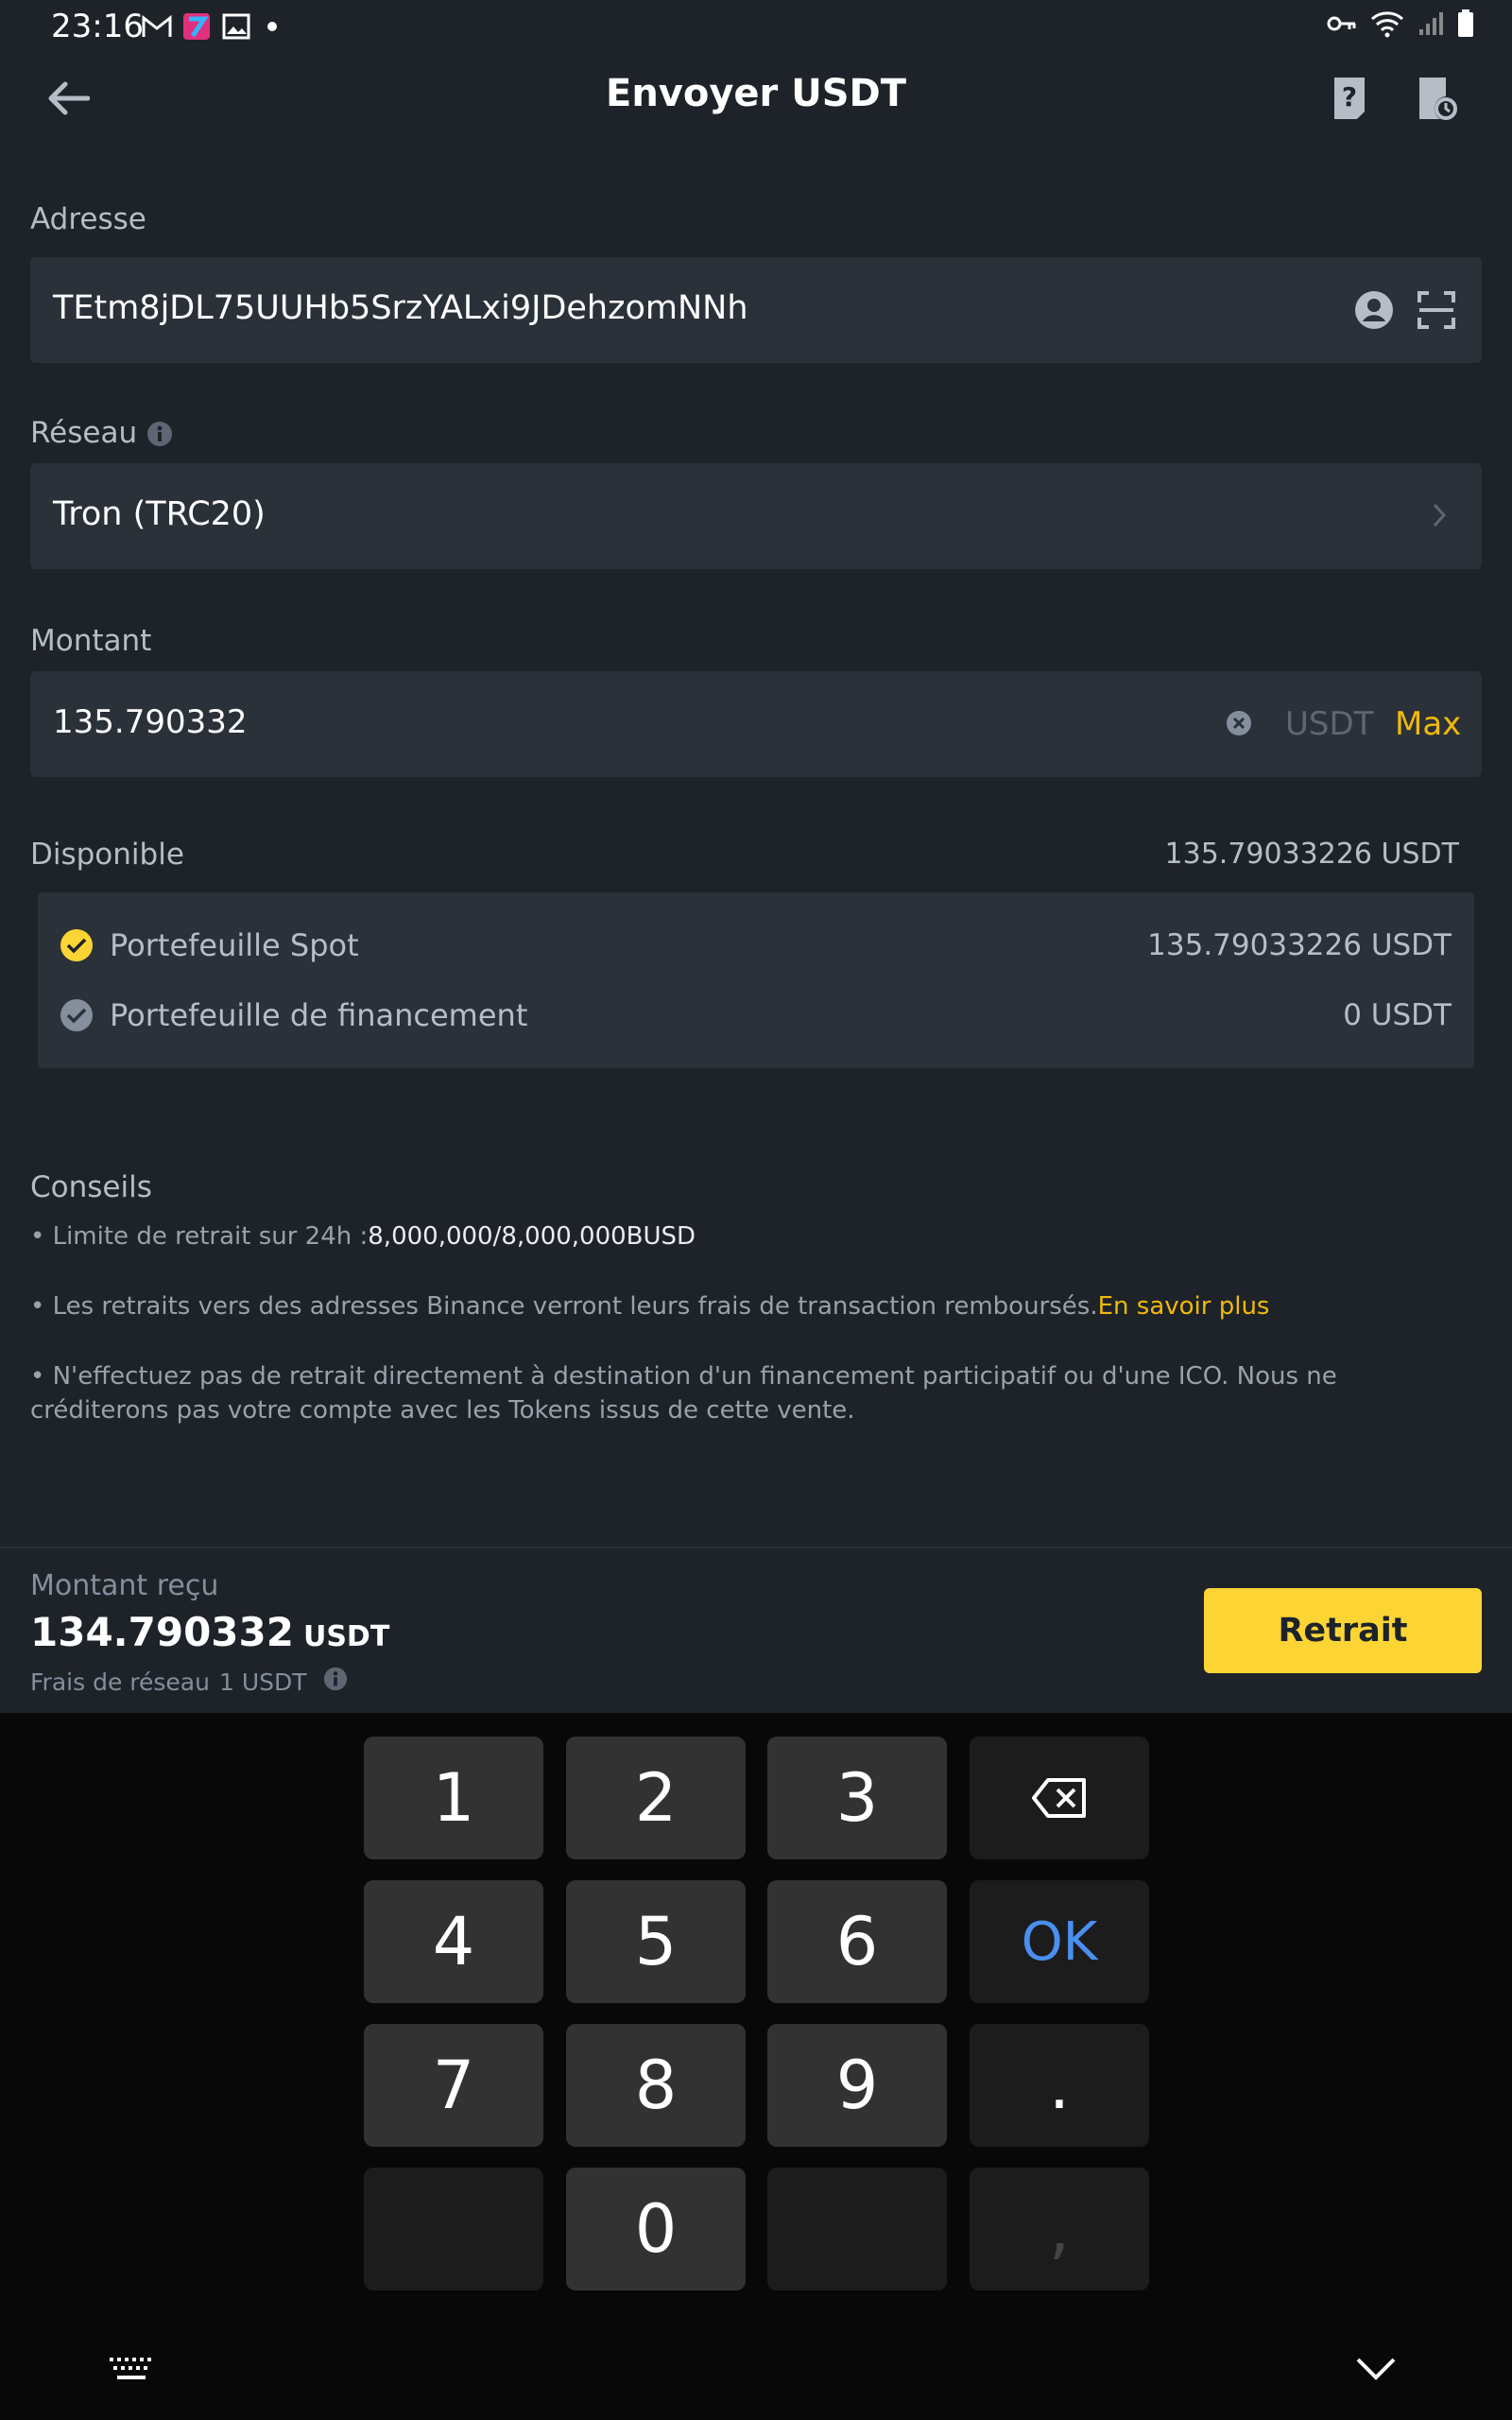 The image size is (1512, 2420). Describe the element at coordinates (160, 436) in the screenshot. I see `network-info-icon` at that location.